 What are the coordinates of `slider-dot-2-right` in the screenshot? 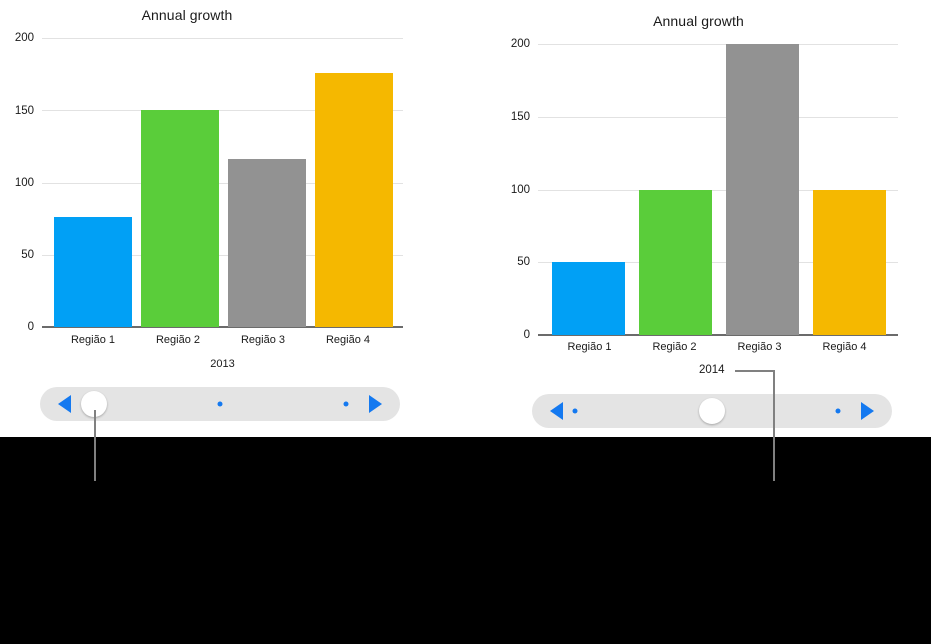 It's located at (838, 411).